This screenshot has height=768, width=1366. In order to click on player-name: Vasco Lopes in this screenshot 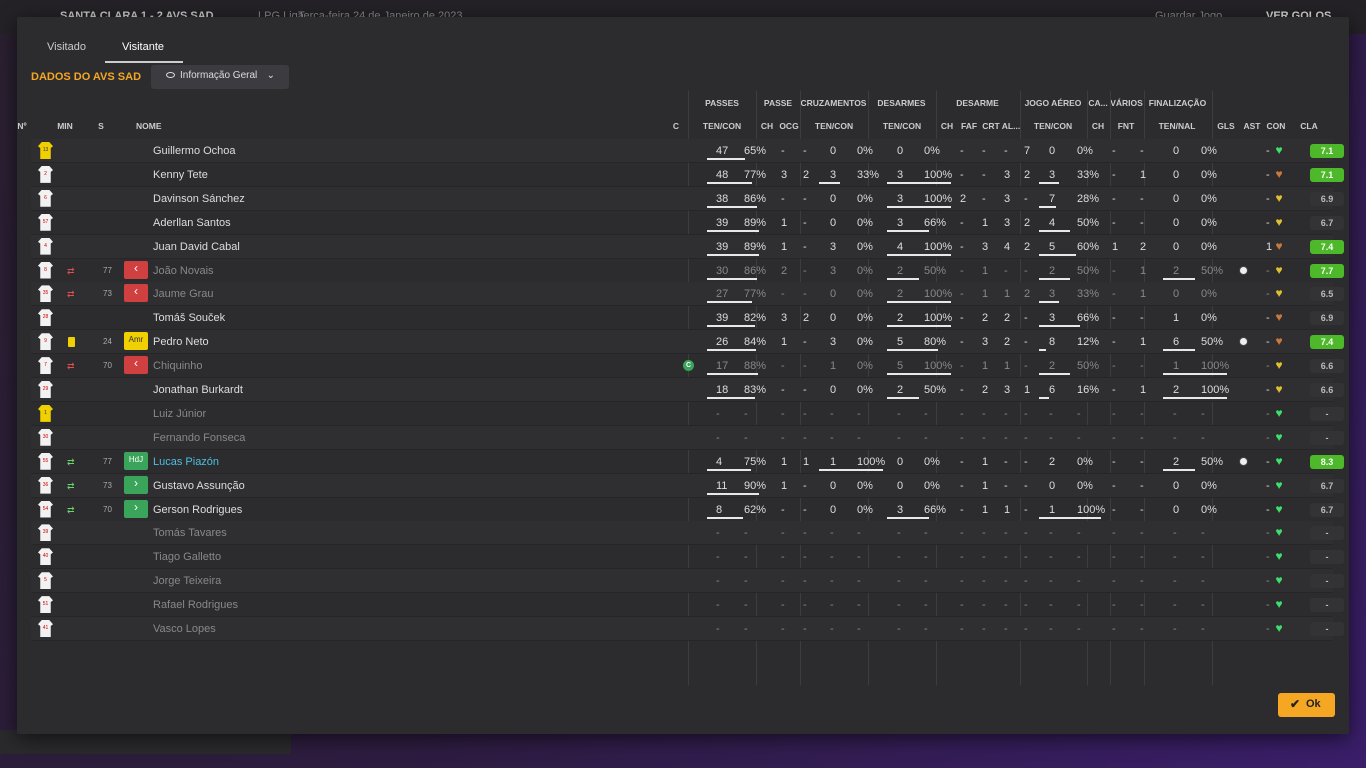, I will do `click(184, 629)`.